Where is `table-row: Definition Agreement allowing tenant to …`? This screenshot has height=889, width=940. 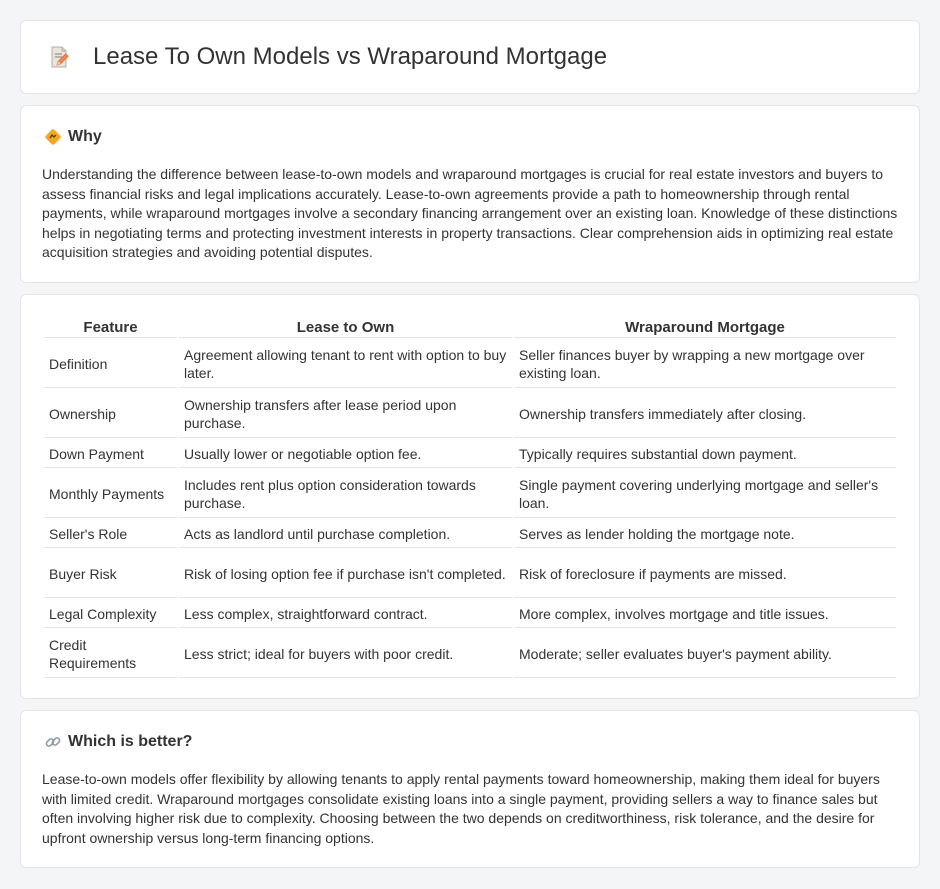
table-row: Definition Agreement allowing tenant to … is located at coordinates (470, 364).